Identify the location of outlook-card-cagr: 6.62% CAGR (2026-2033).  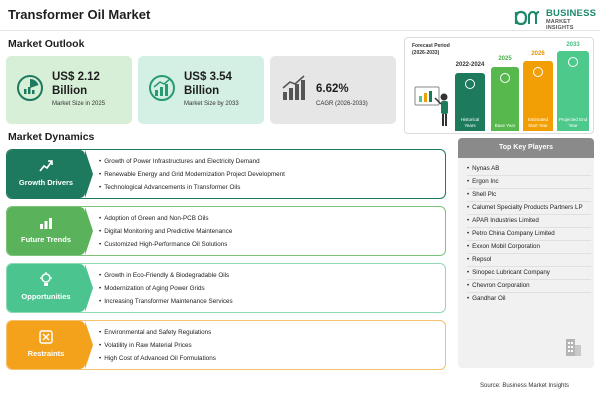
(333, 90).